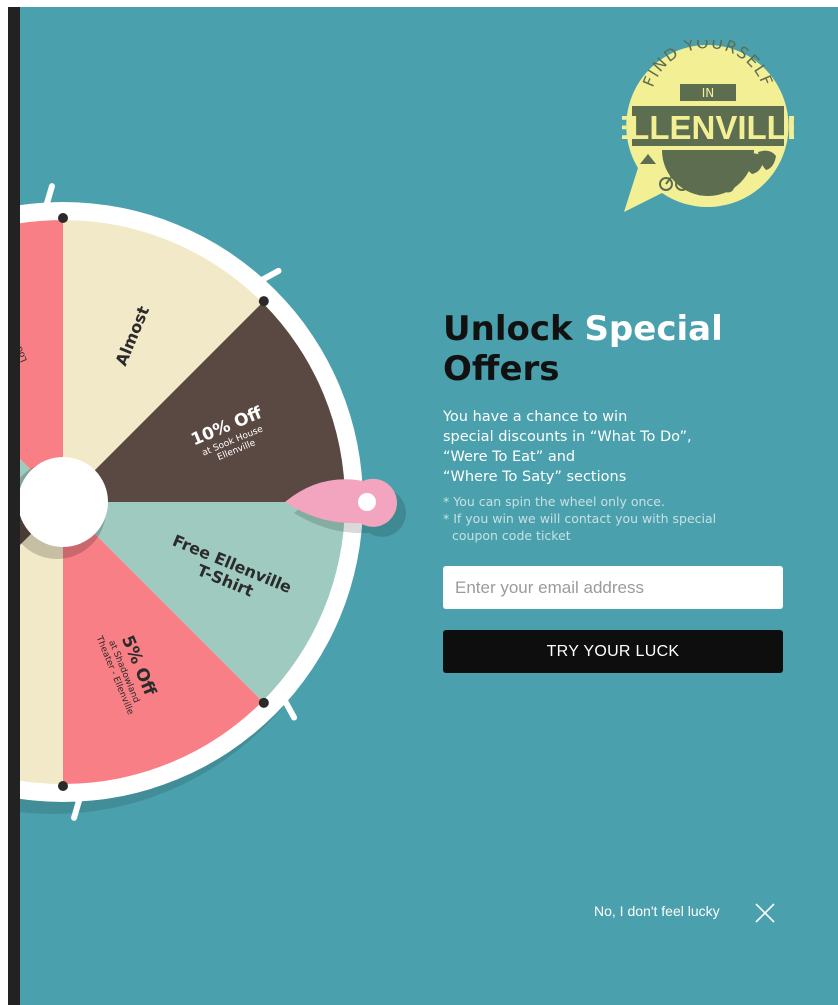 This screenshot has width=838, height=1005. What do you see at coordinates (708, 127) in the screenshot?
I see `logo-name: ELLENVILLE` at bounding box center [708, 127].